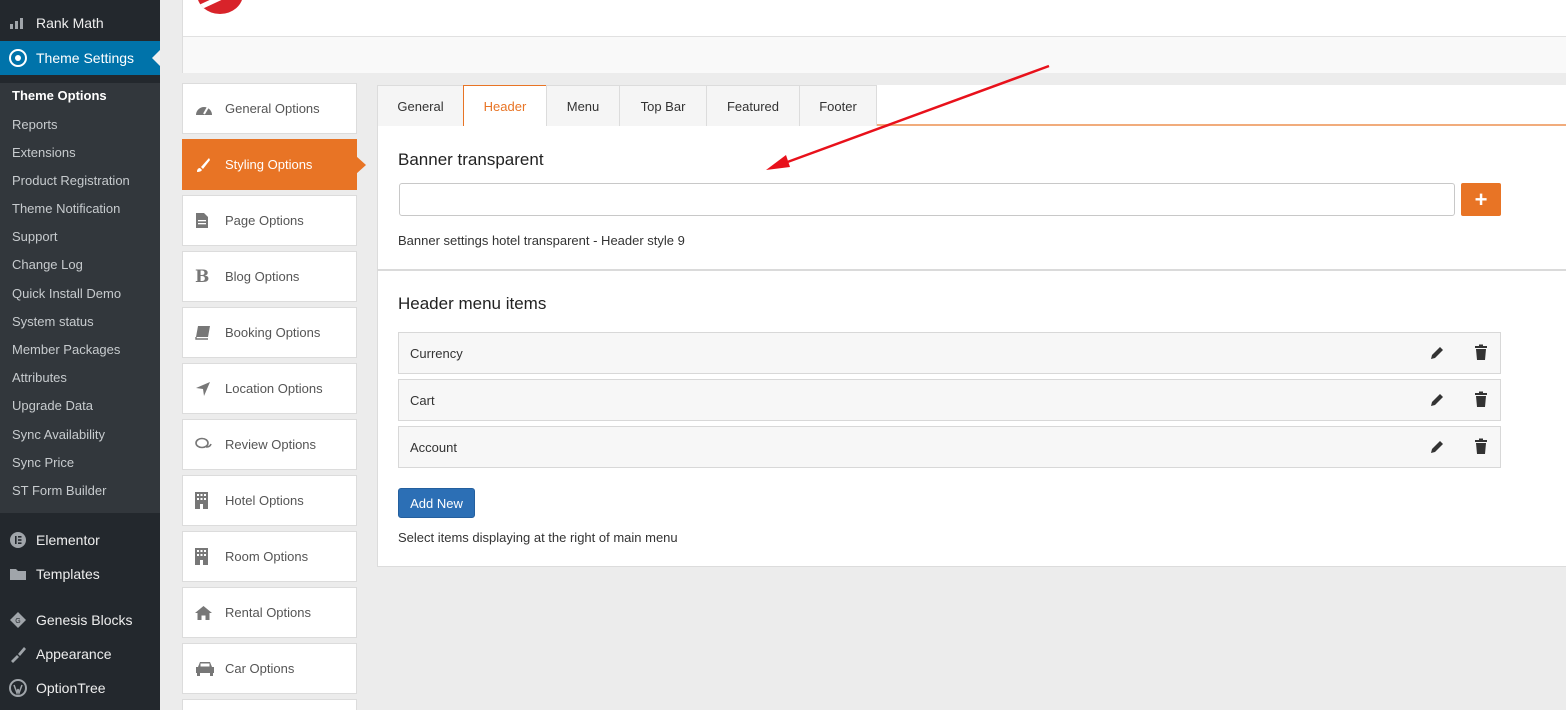 The height and width of the screenshot is (710, 1566). I want to click on genesis-icon: G, so click(18, 620).